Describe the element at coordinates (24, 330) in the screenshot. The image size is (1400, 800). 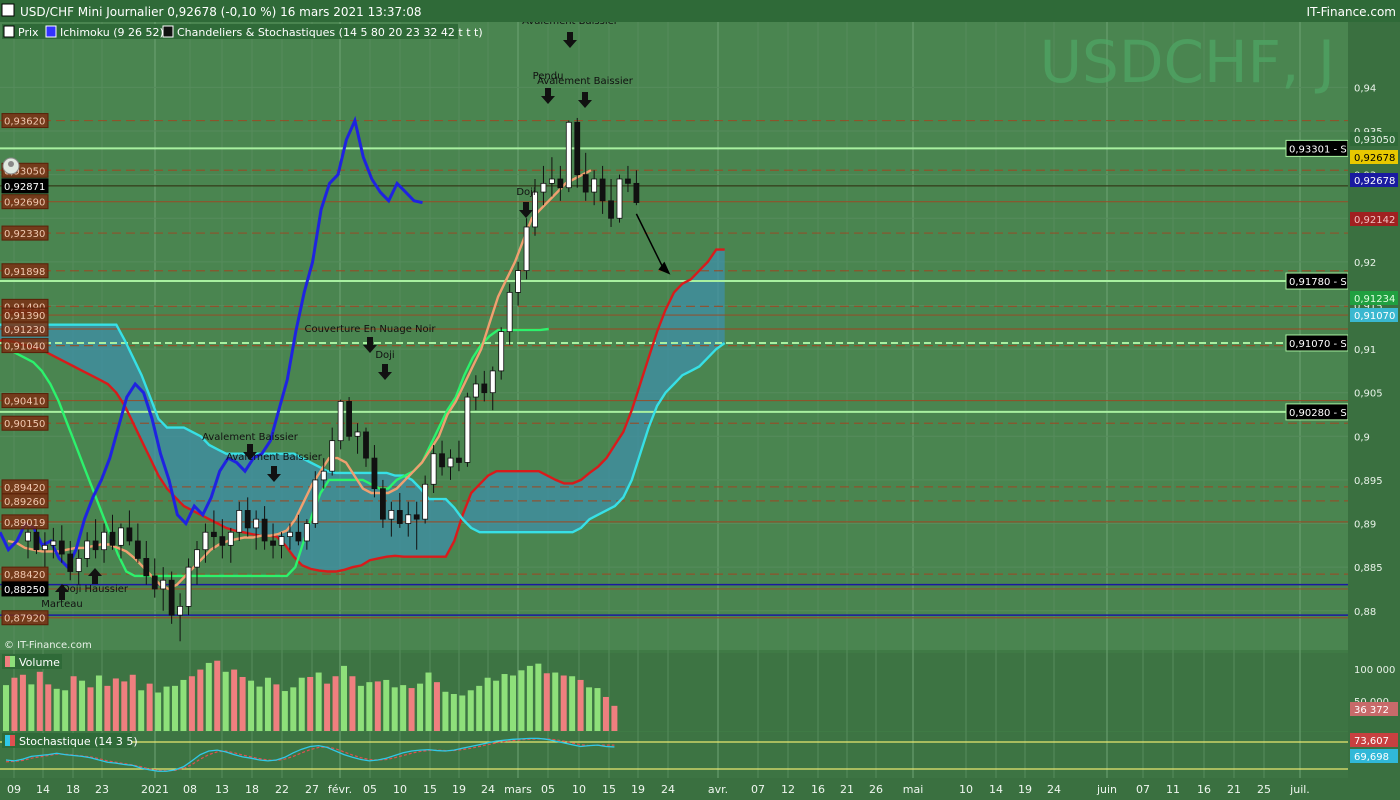
I see `level-label: 0,91230` at that location.